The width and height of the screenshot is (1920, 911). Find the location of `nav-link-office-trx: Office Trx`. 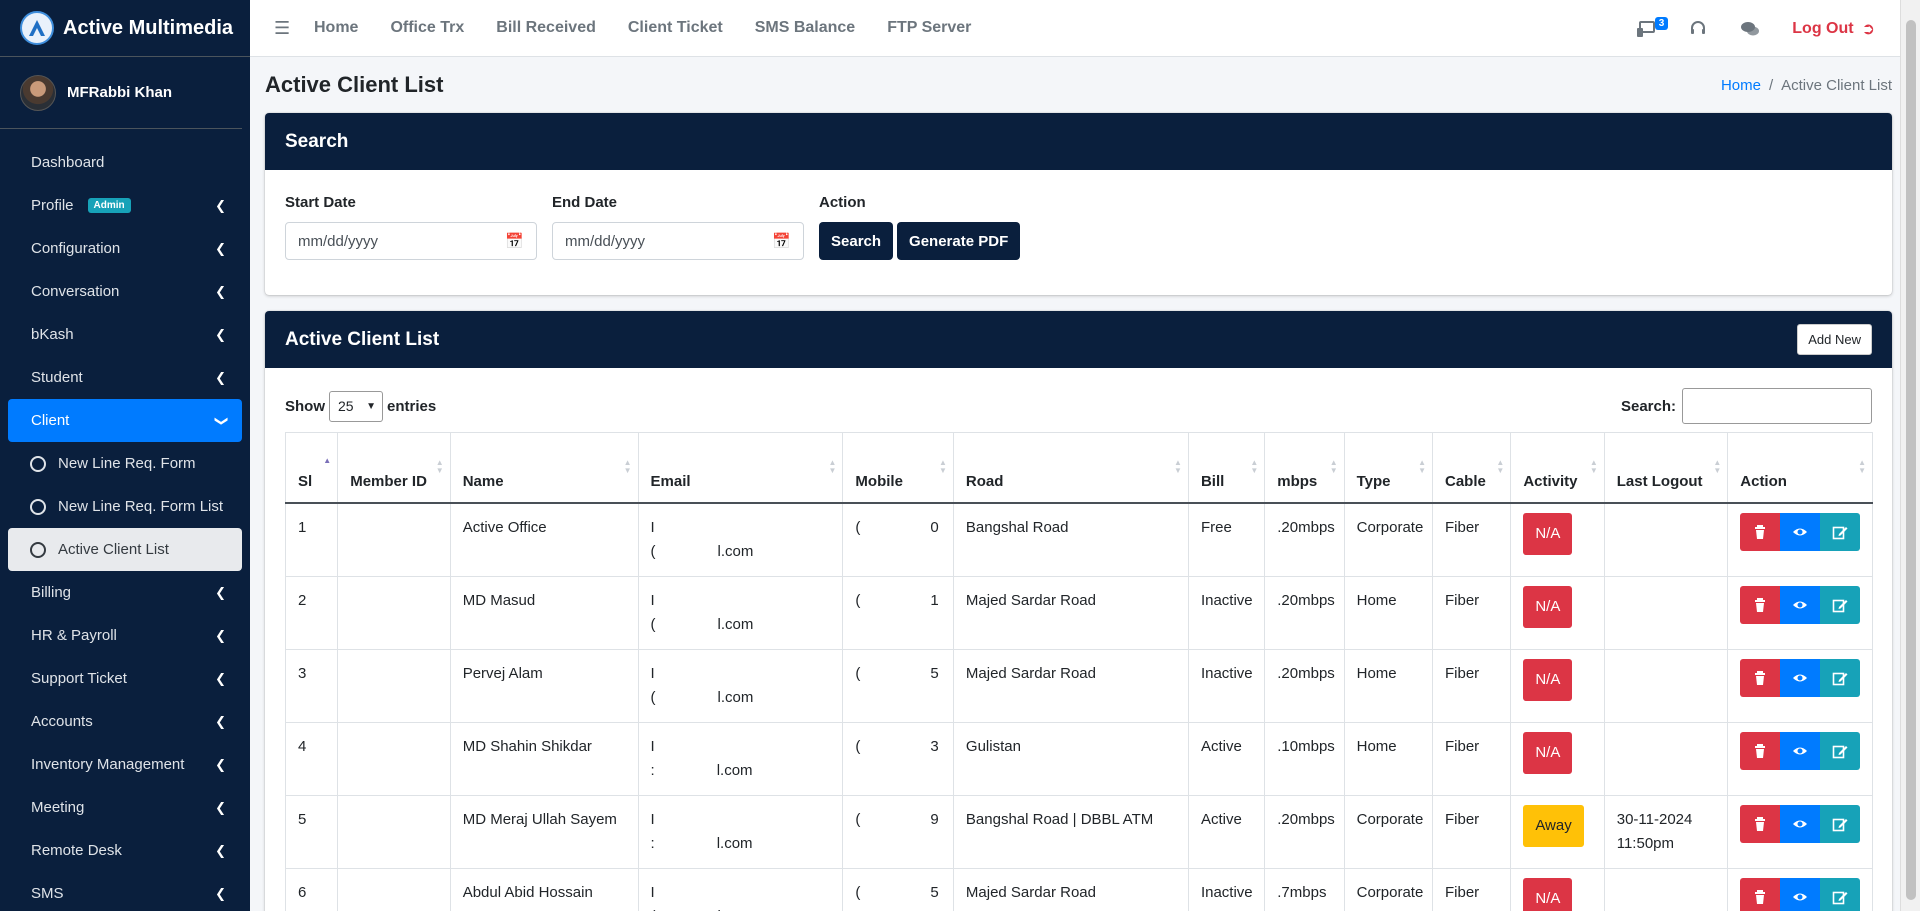

nav-link-office-trx: Office Trx is located at coordinates (427, 28).